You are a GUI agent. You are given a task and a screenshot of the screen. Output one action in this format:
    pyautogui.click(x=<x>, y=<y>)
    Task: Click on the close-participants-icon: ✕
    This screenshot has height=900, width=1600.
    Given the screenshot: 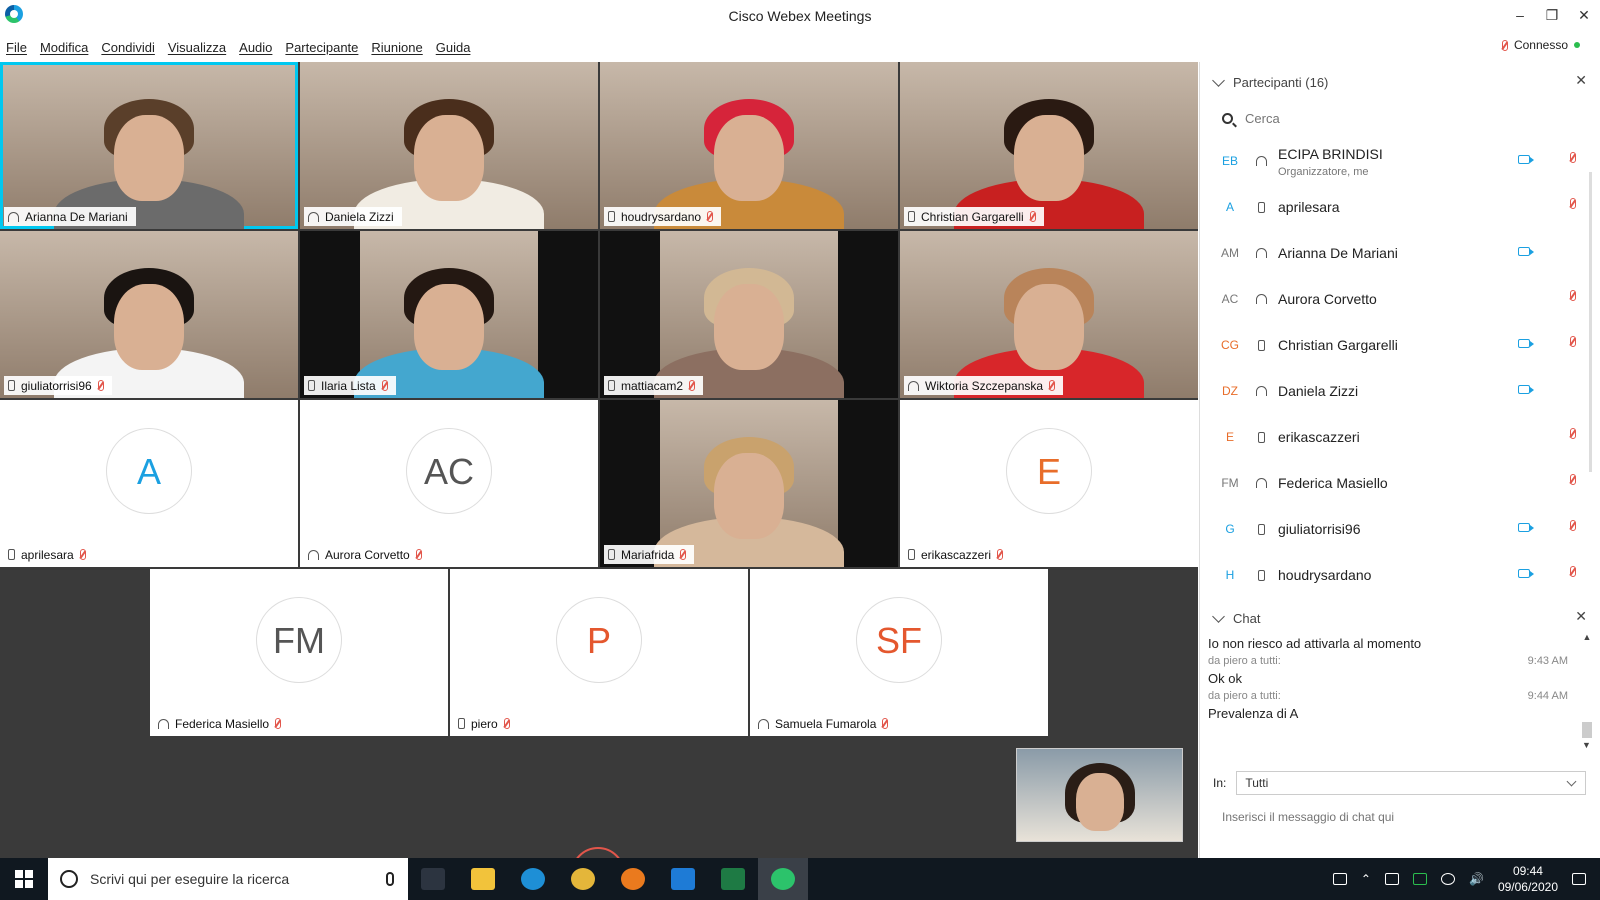 What is the action you would take?
    pyautogui.click(x=1581, y=80)
    